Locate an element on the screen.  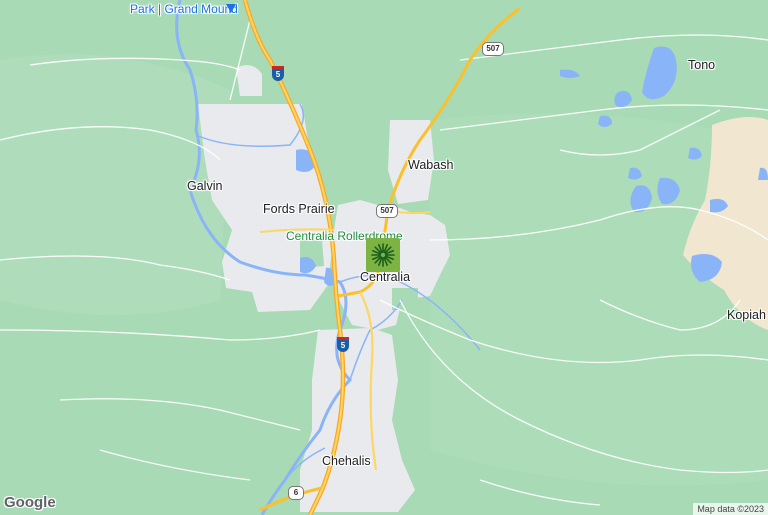
place-label-tono: Tono is located at coordinates (701, 65).